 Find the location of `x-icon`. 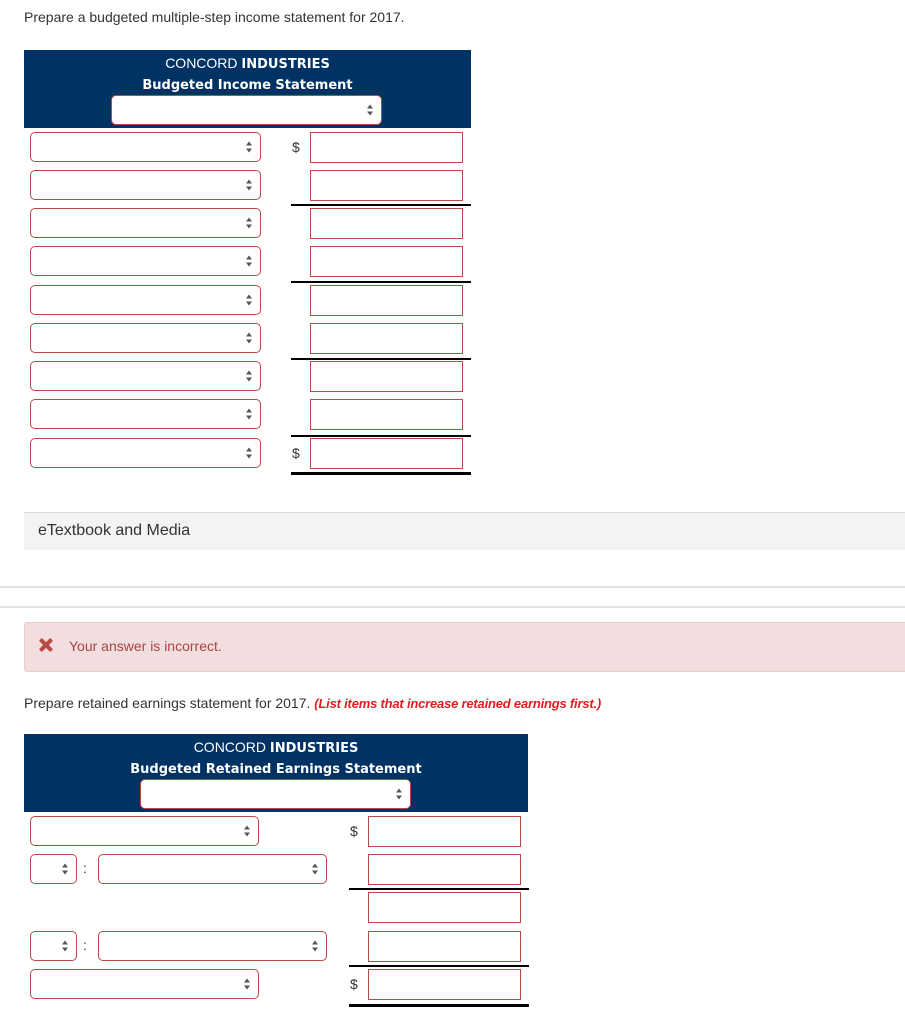

x-icon is located at coordinates (46, 645).